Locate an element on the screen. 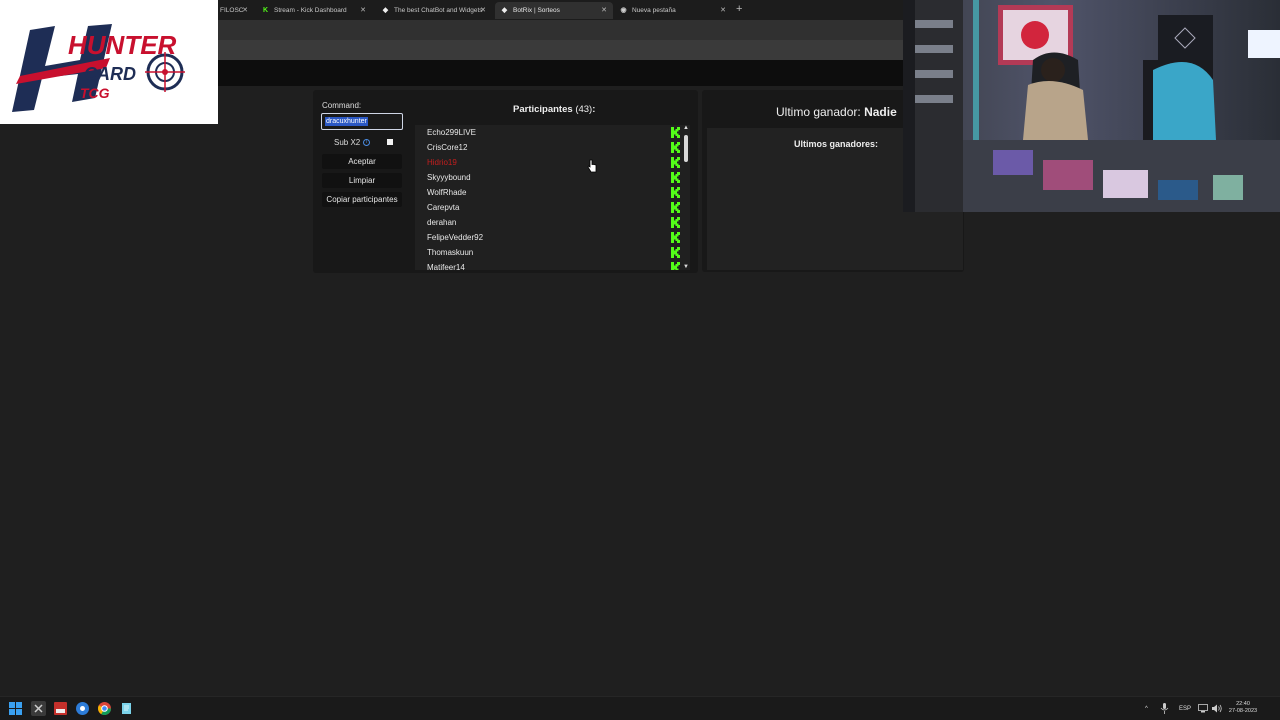 The width and height of the screenshot is (1280, 720). hand-cursor-icon is located at coordinates (592, 166).